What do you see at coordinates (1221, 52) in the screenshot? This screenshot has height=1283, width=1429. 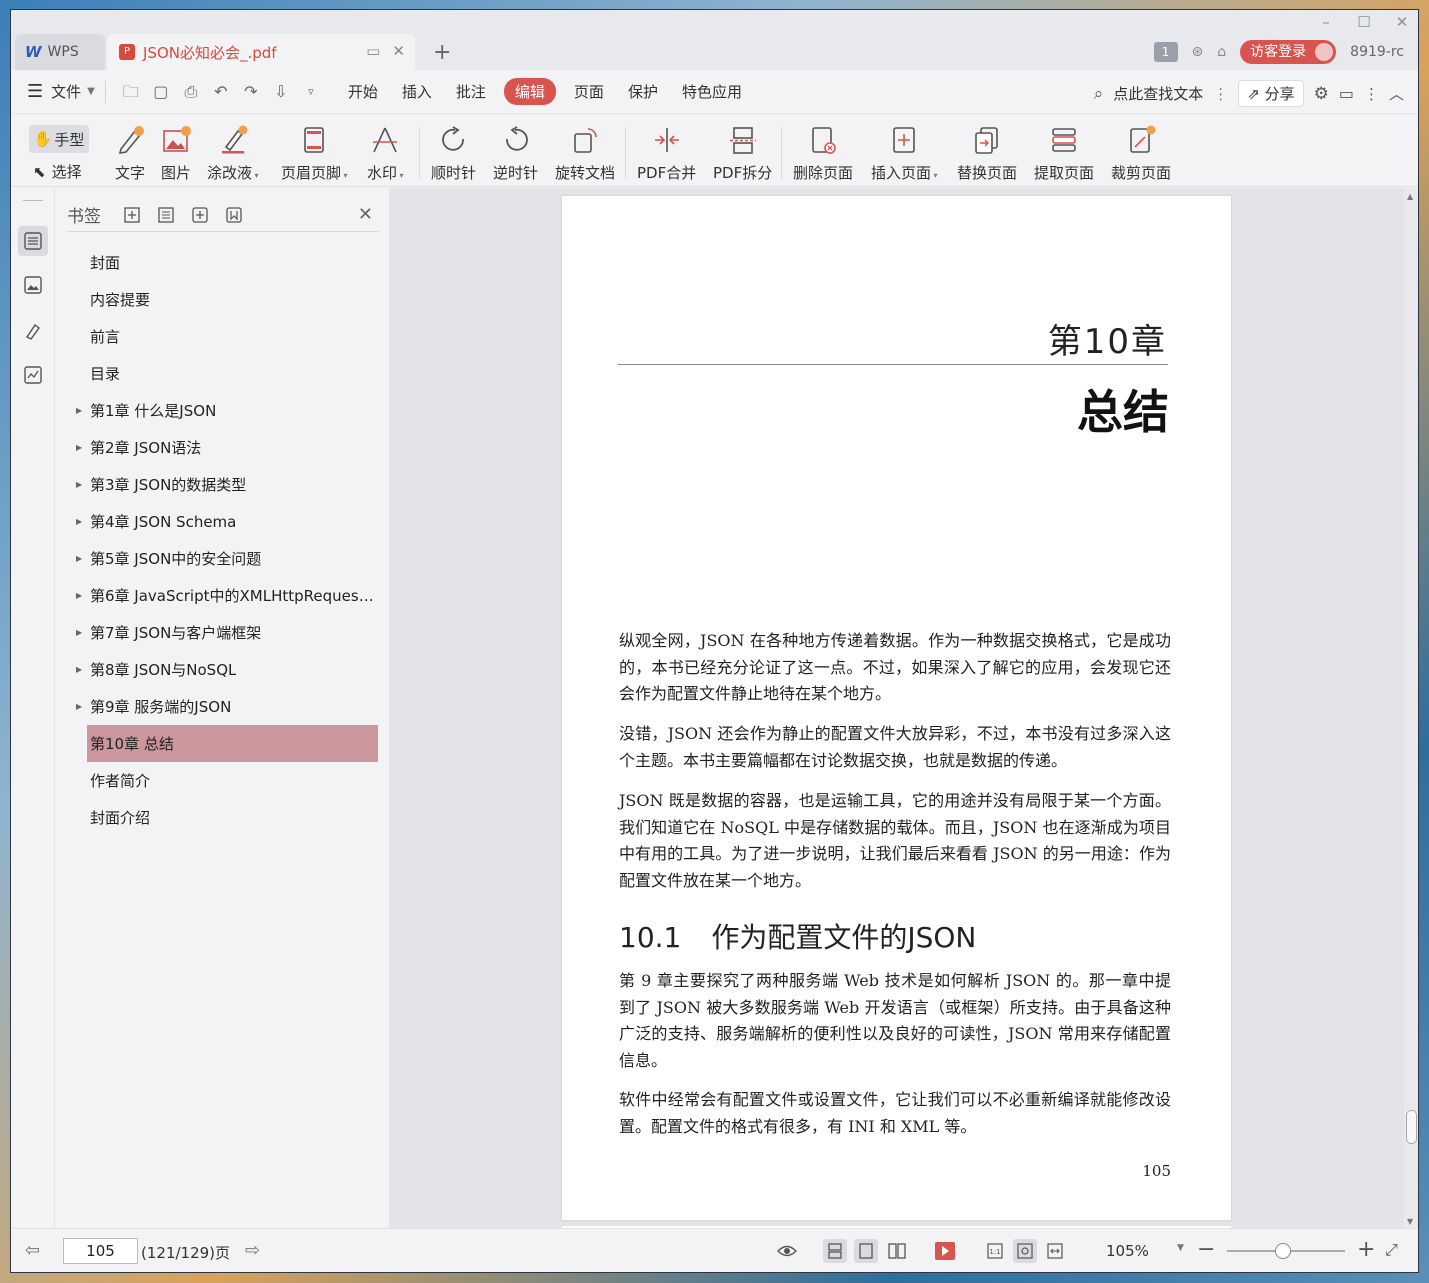 I see `skin-icon: ⌂` at bounding box center [1221, 52].